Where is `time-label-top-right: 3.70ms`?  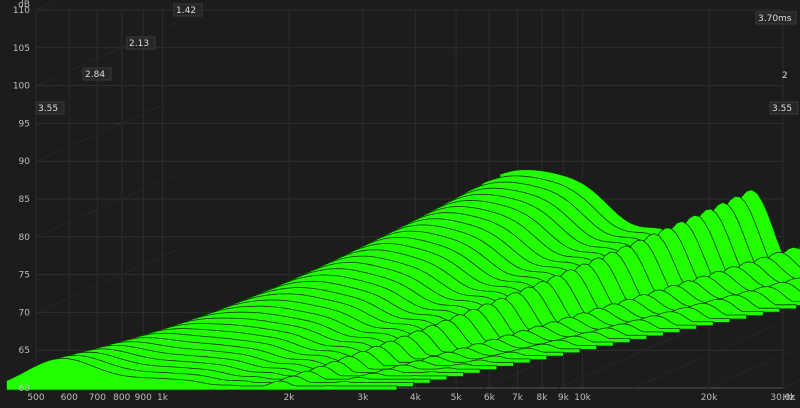
time-label-top-right: 3.70ms is located at coordinates (775, 19).